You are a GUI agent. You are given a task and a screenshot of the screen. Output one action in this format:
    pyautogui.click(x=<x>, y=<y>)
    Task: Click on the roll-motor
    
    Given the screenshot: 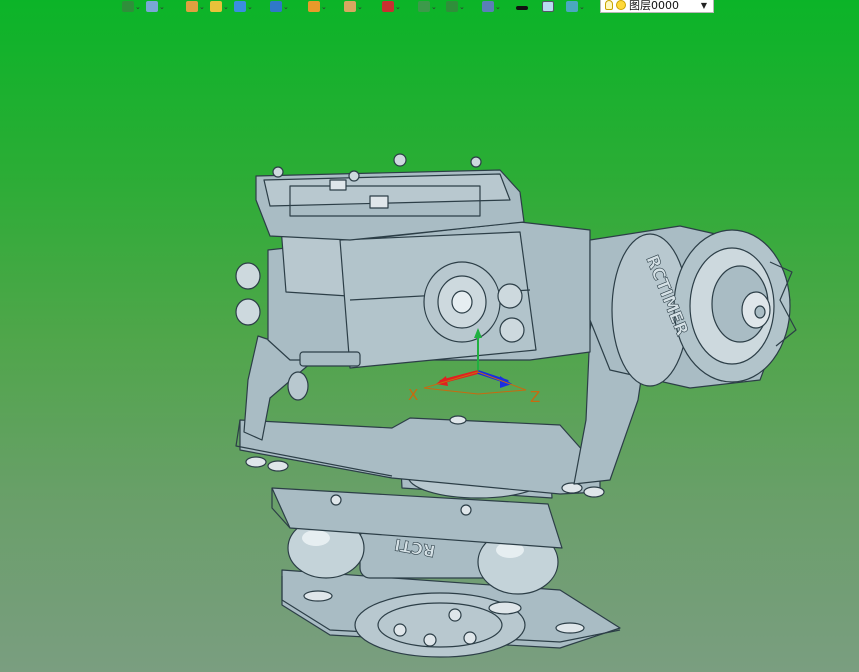 What is the action you would take?
    pyautogui.click(x=693, y=307)
    